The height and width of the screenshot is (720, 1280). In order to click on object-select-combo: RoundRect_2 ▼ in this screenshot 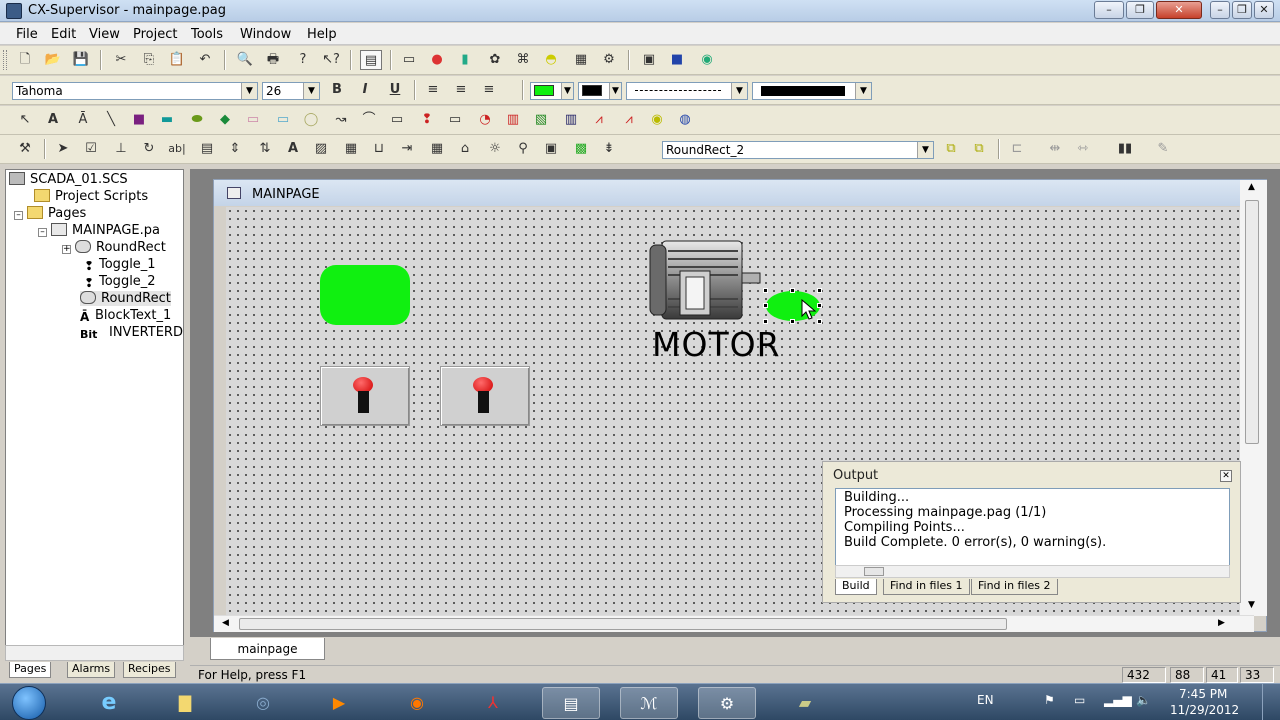, I will do `click(798, 150)`.